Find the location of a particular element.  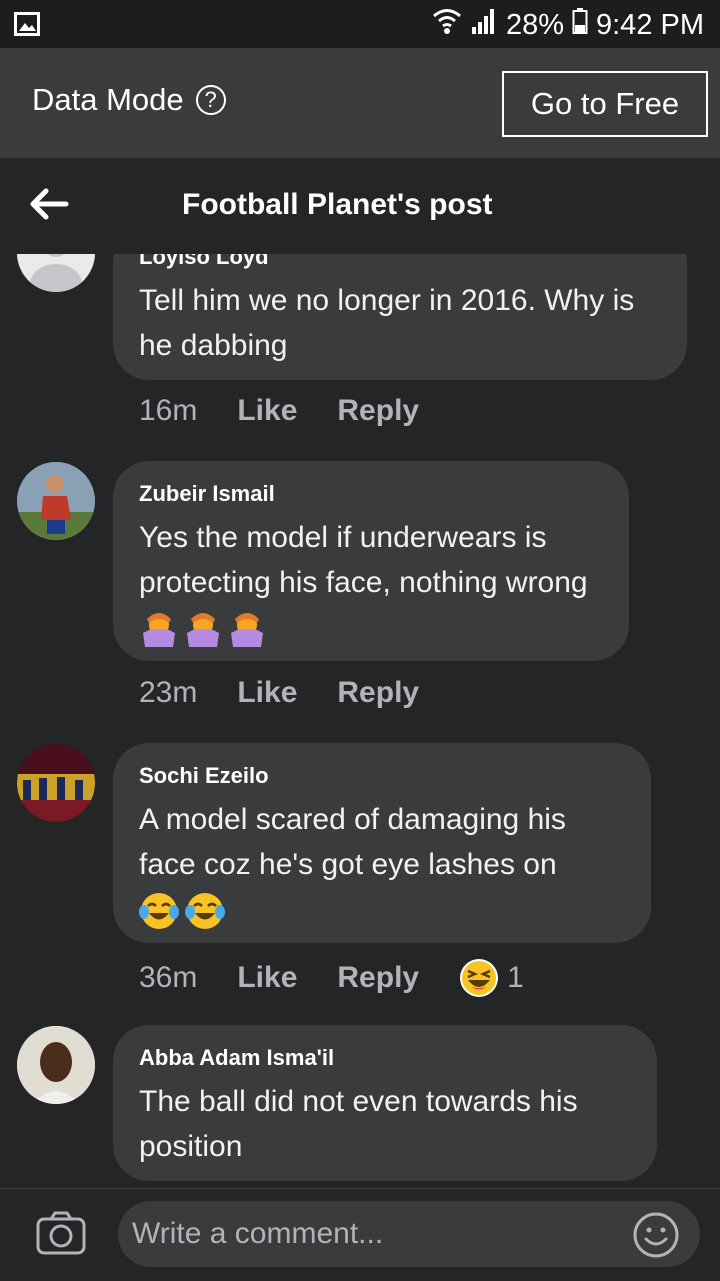

signal-icon is located at coordinates (484, 25).